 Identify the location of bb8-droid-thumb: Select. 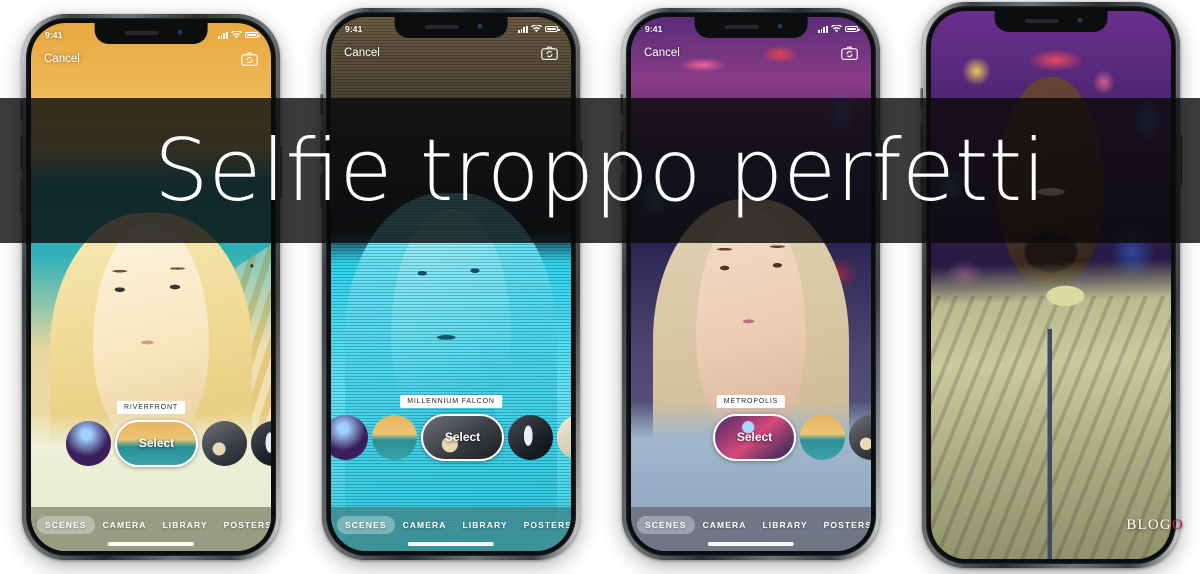
(462, 437).